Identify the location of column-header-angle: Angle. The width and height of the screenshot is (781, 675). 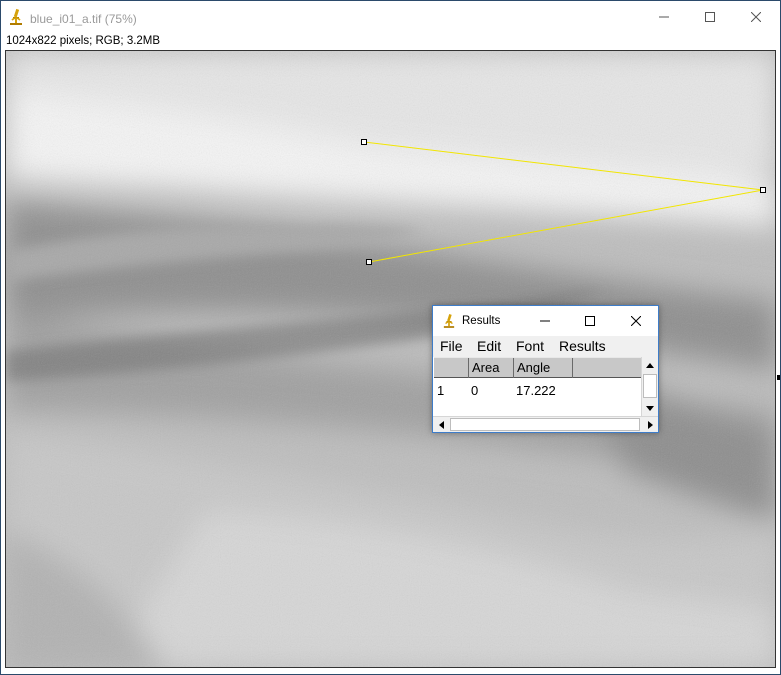
(542, 368).